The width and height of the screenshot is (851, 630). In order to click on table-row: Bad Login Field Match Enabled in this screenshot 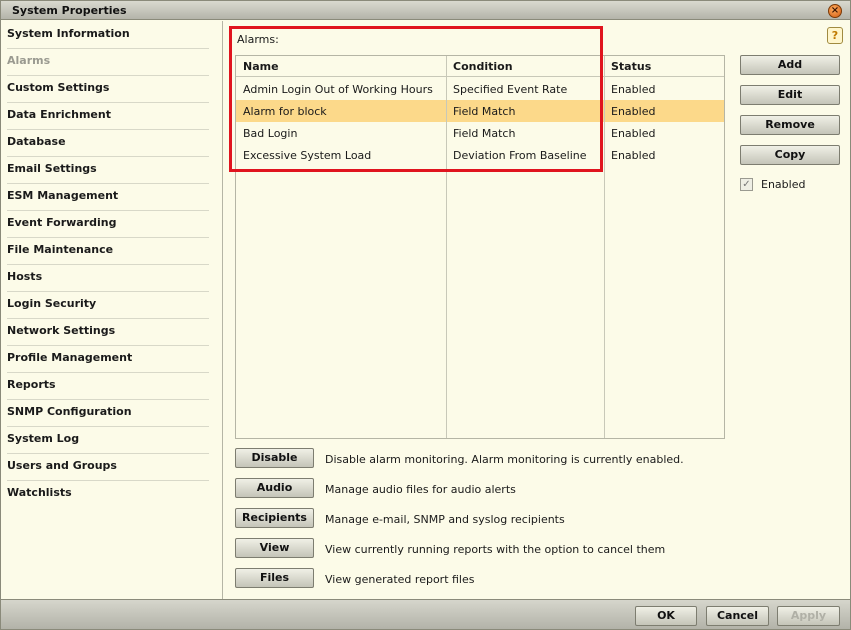, I will do `click(480, 133)`.